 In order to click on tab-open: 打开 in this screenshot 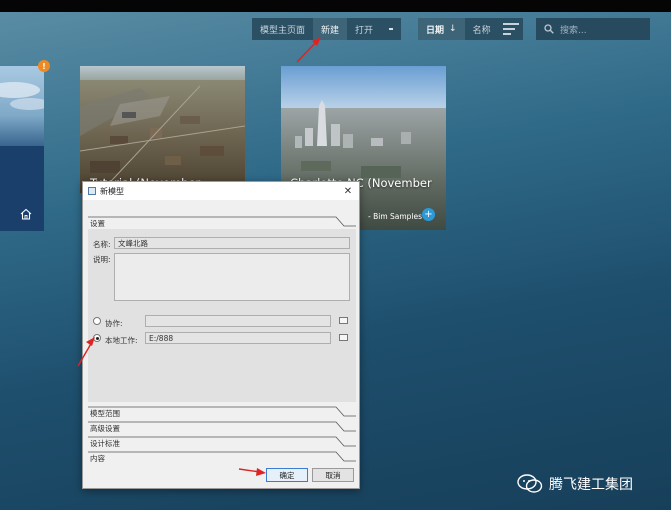, I will do `click(364, 29)`.